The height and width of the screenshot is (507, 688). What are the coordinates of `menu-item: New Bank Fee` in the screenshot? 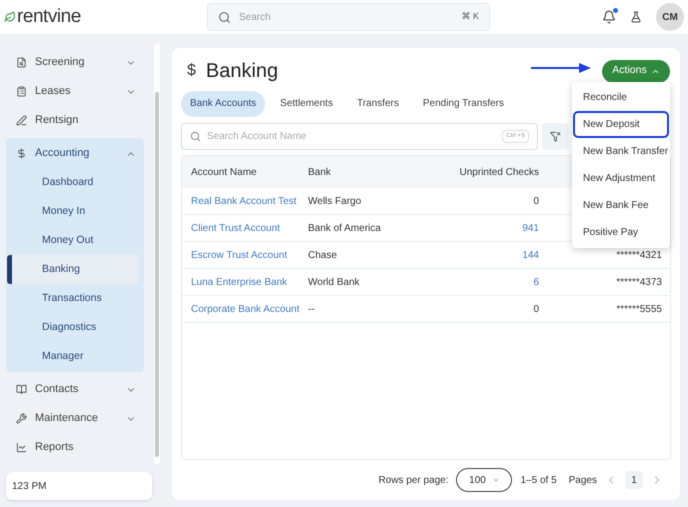 It's located at (621, 205).